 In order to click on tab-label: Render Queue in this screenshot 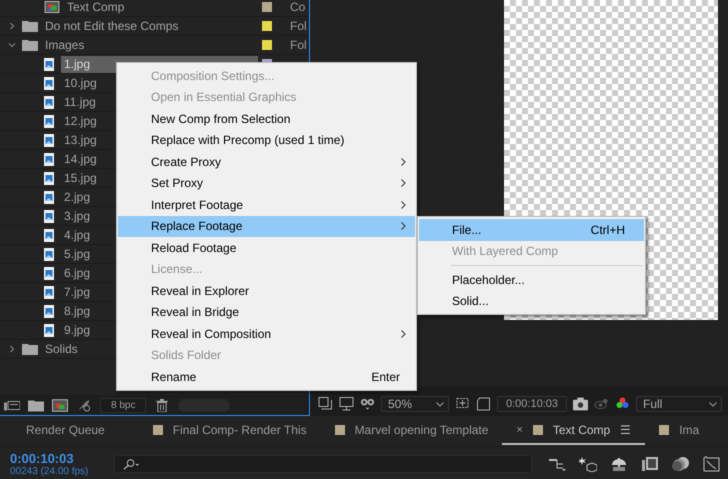, I will do `click(65, 430)`.